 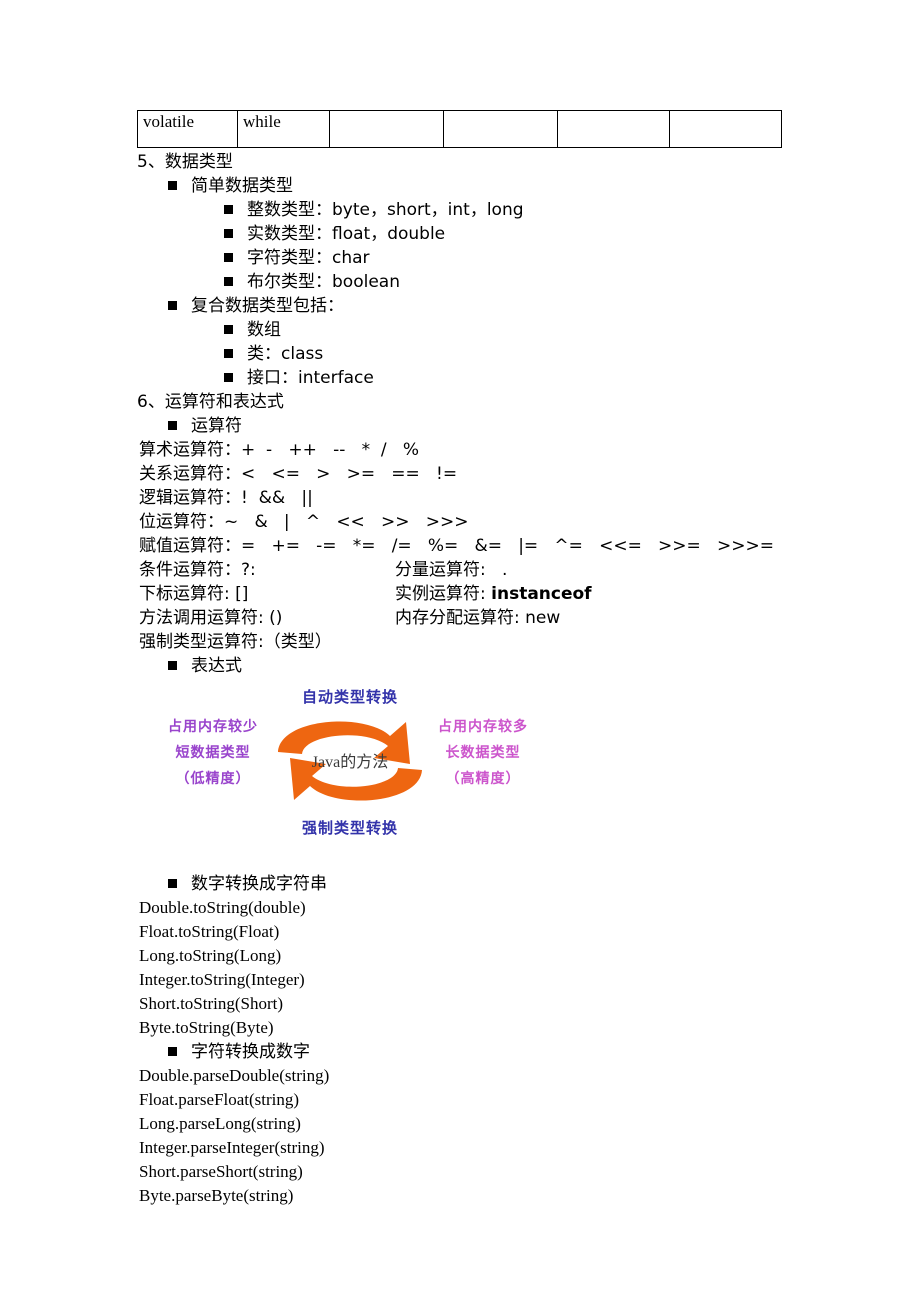 I want to click on section-heading-5-title: 数据类型, so click(x=198, y=162).